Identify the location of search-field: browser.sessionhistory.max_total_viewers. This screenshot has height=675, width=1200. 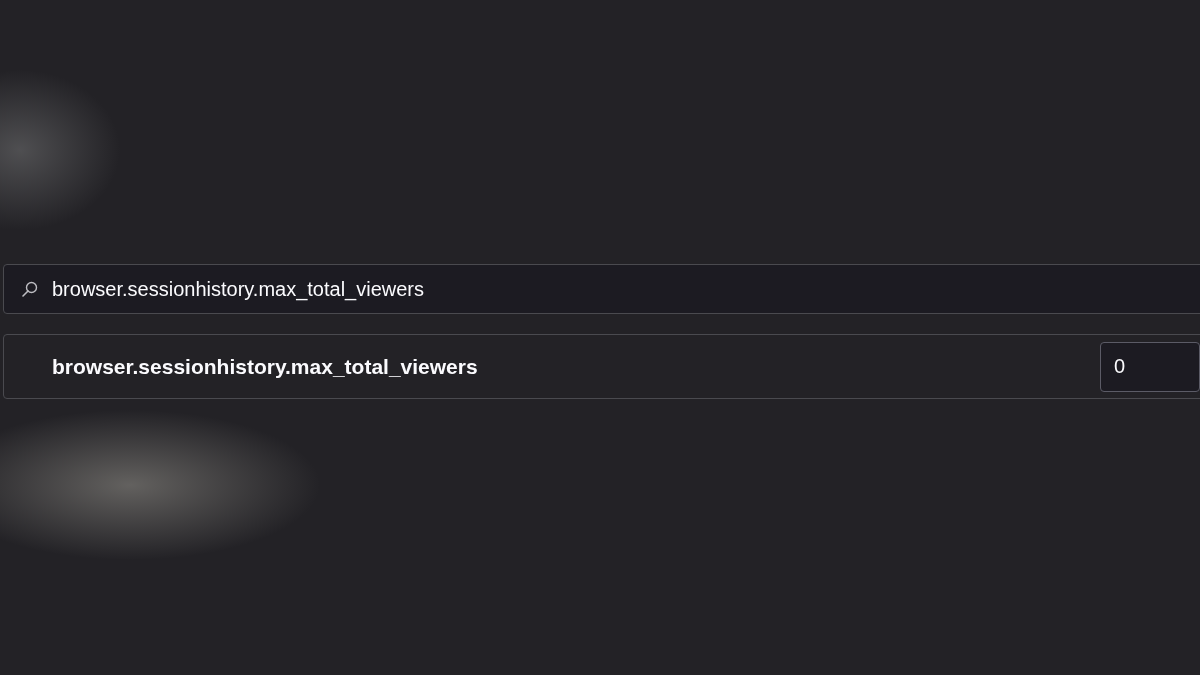
(601, 289).